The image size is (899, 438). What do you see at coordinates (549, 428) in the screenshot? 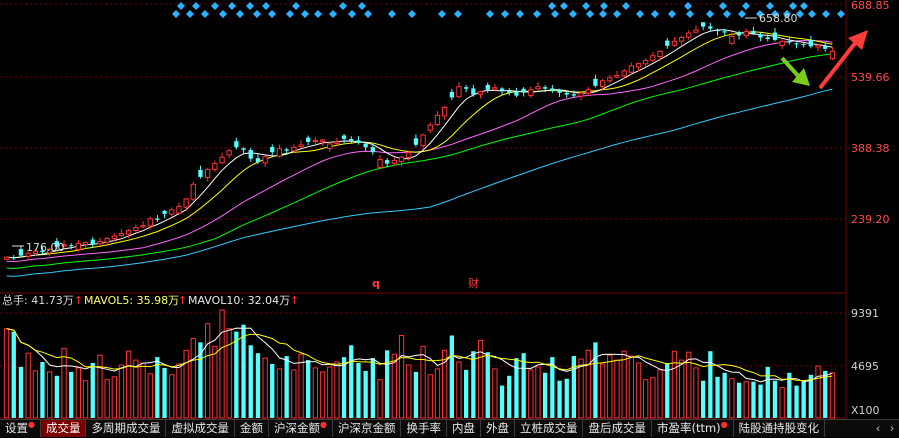
I see `tab-pile-volume: 立桩成交量` at bounding box center [549, 428].